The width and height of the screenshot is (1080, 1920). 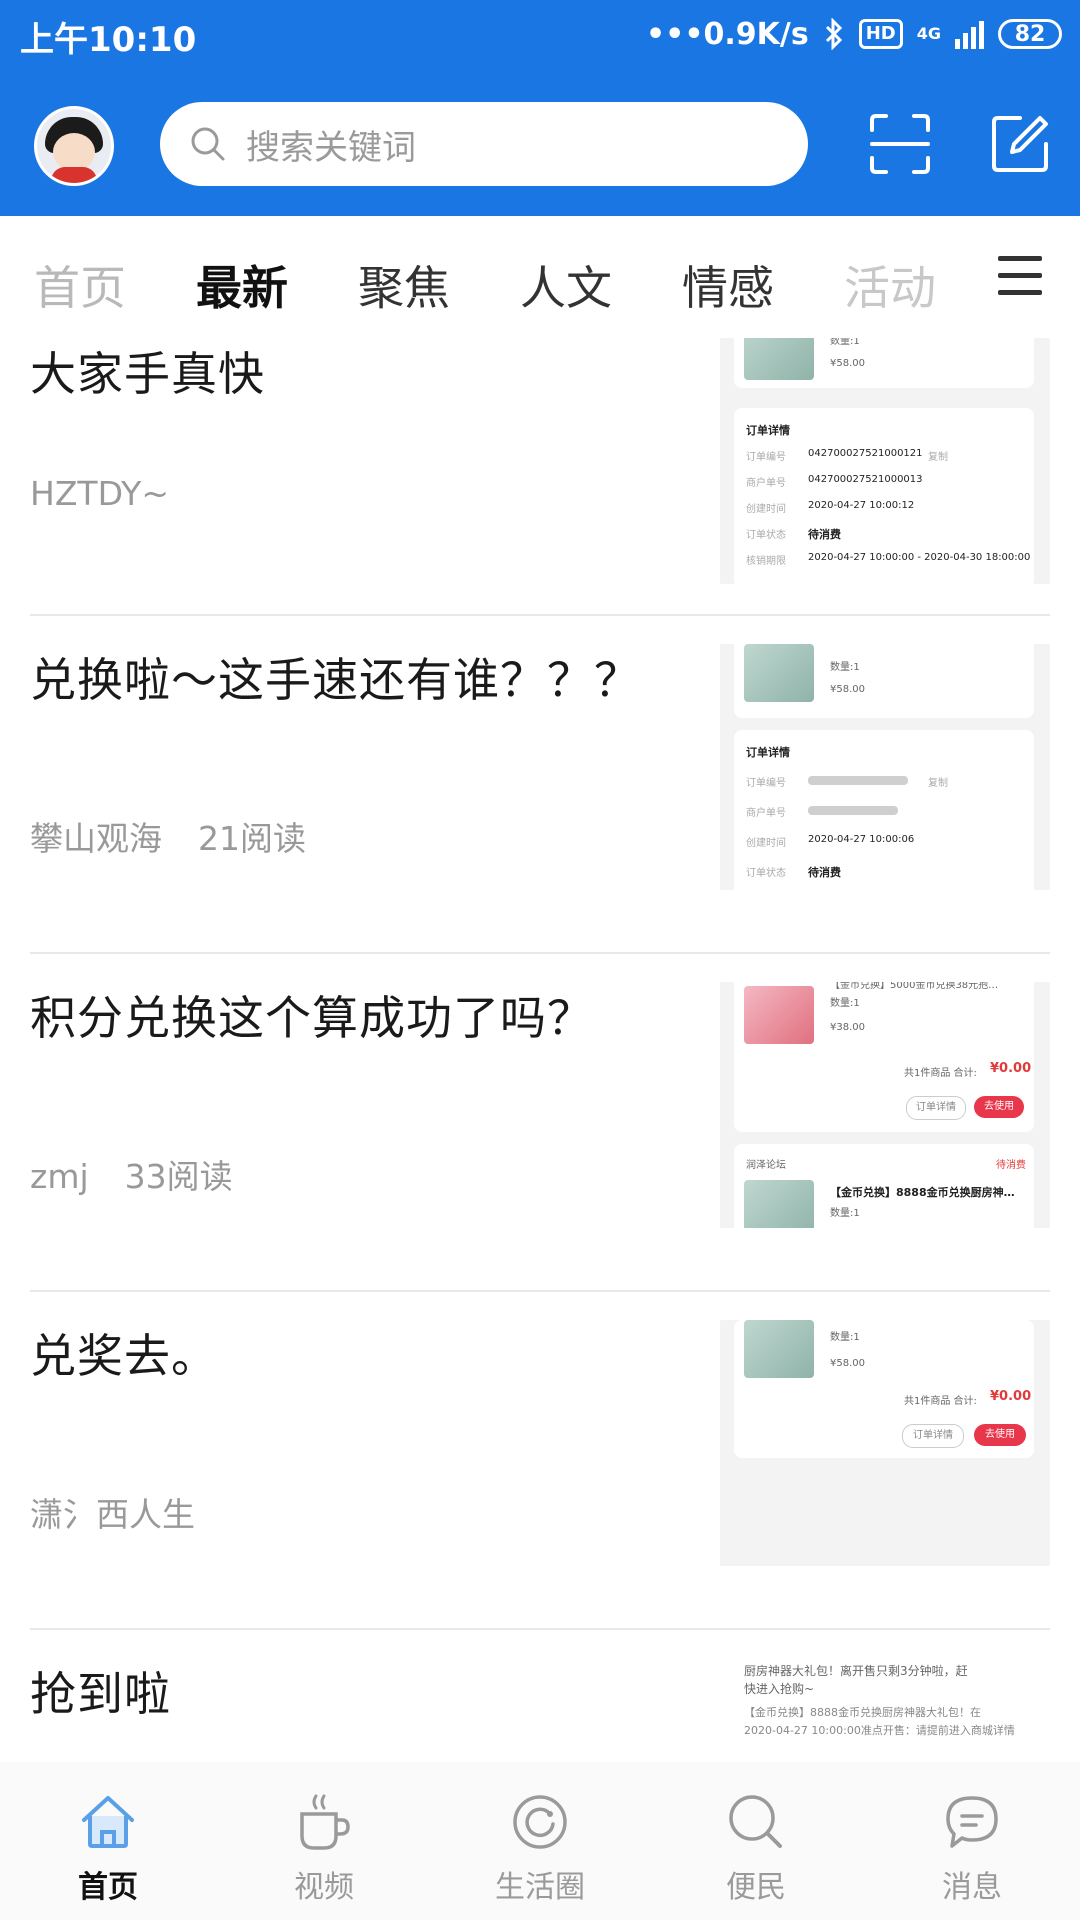 I want to click on post-title: 大家手真快, so click(x=147, y=374).